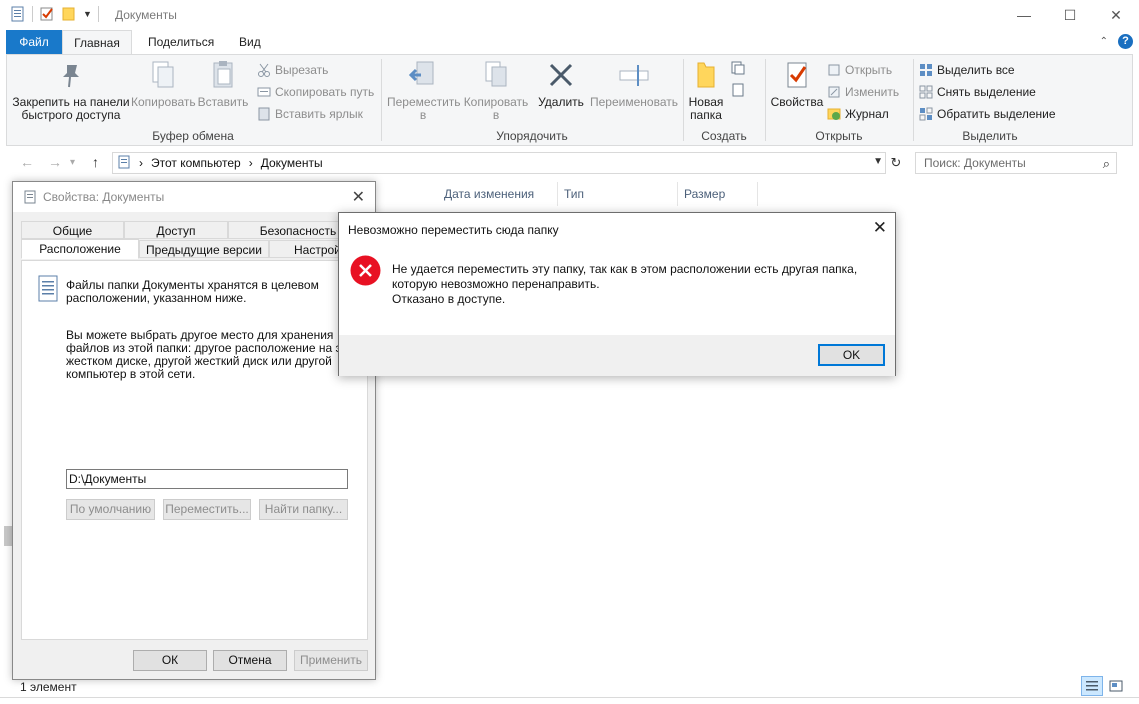  I want to click on qat-dropdown-icon: ▼, so click(87, 14).